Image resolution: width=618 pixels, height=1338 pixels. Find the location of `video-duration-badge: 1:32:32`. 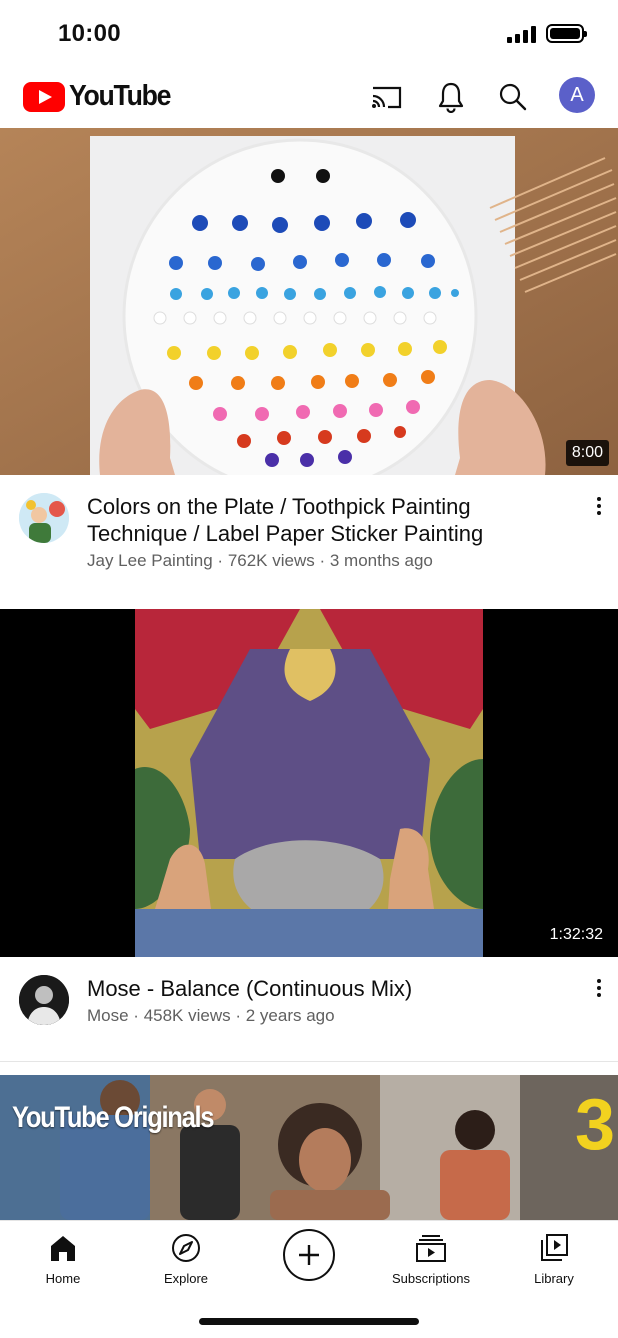

video-duration-badge: 1:32:32 is located at coordinates (576, 935).